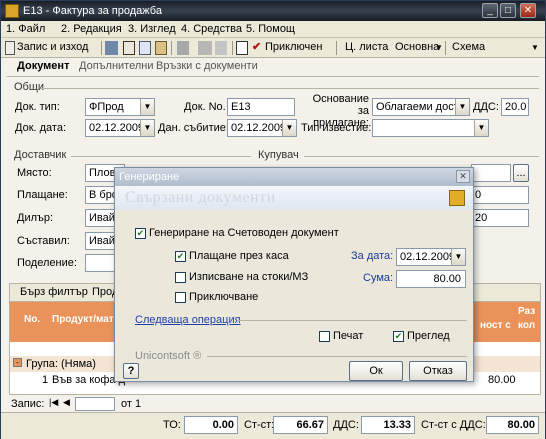  What do you see at coordinates (221, 48) in the screenshot?
I see `copy-doc-icon` at bounding box center [221, 48].